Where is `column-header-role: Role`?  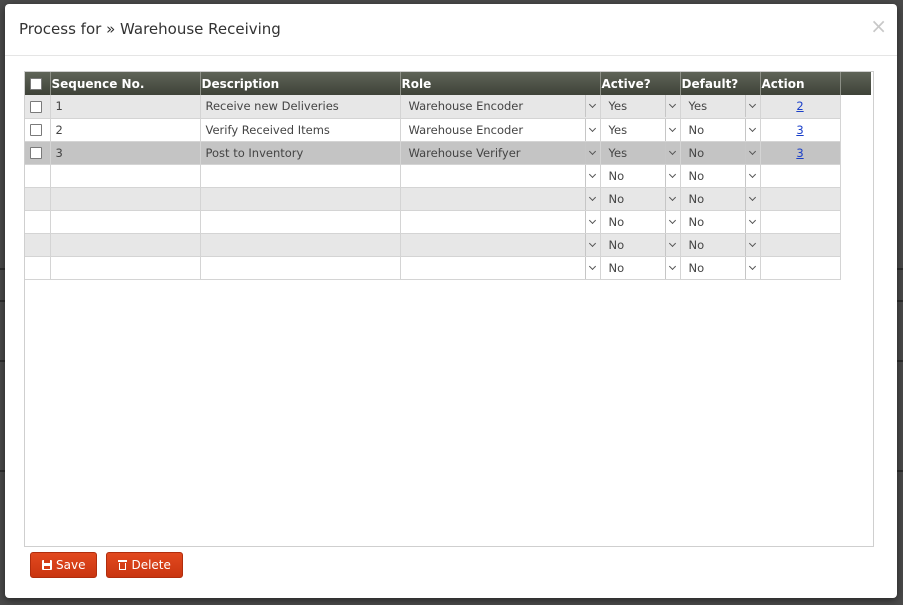
column-header-role: Role is located at coordinates (500, 83).